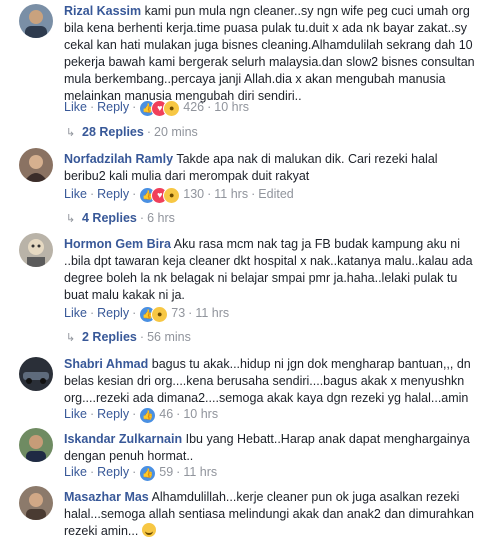 The image size is (489, 540). I want to click on comment-author: Masazhar Mas, so click(106, 497).